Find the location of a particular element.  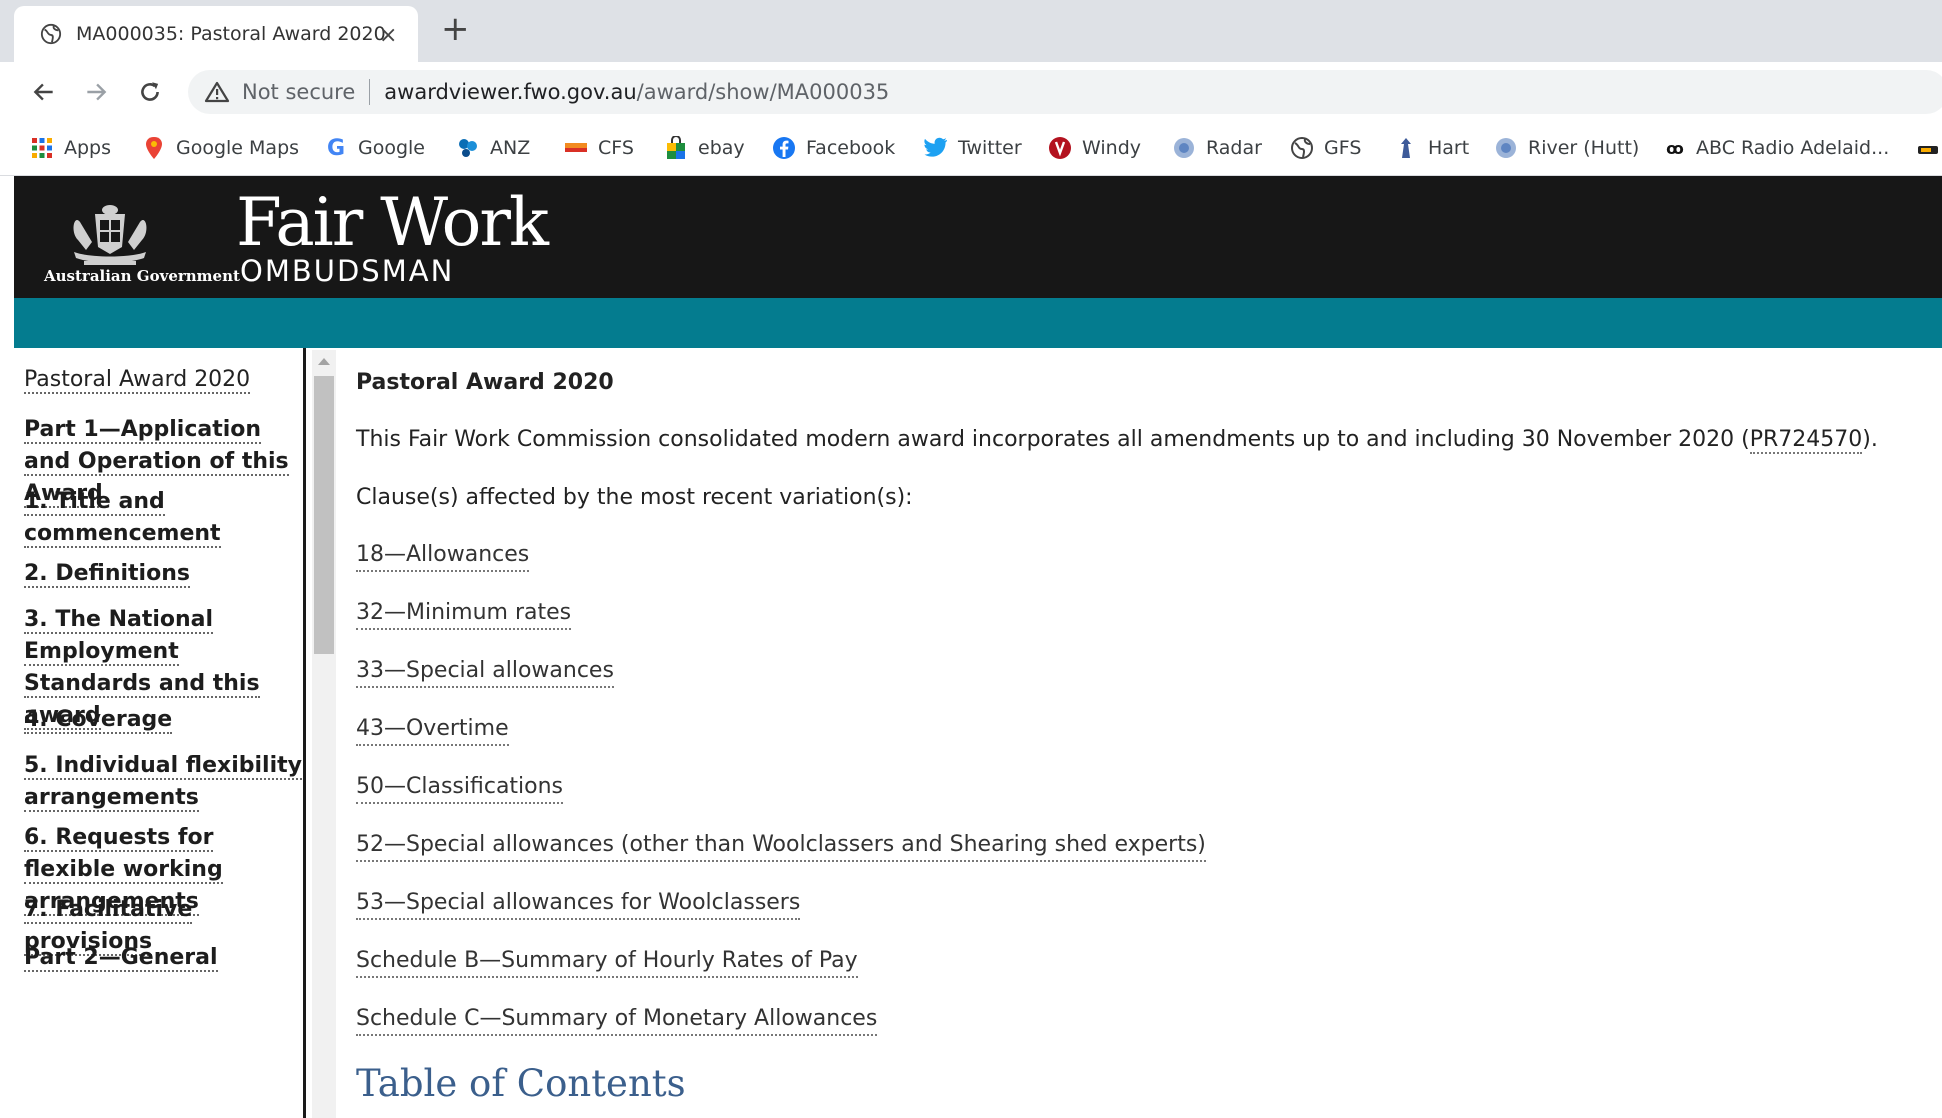

forward-button is located at coordinates (96, 92).